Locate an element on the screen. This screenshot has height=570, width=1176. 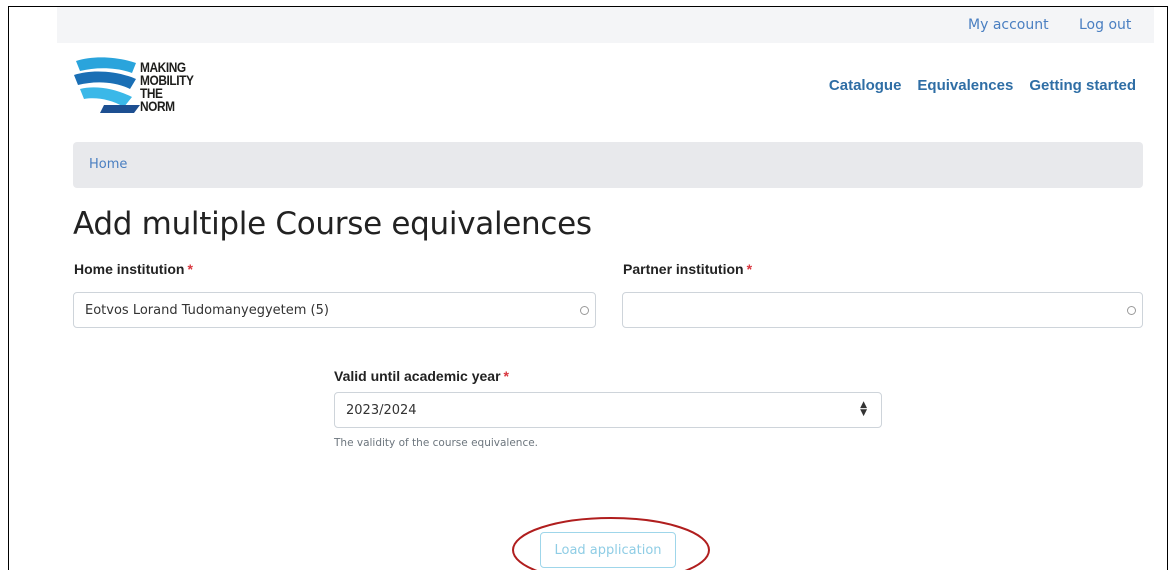
partner-institution-label: Partner institution * is located at coordinates (687, 269).